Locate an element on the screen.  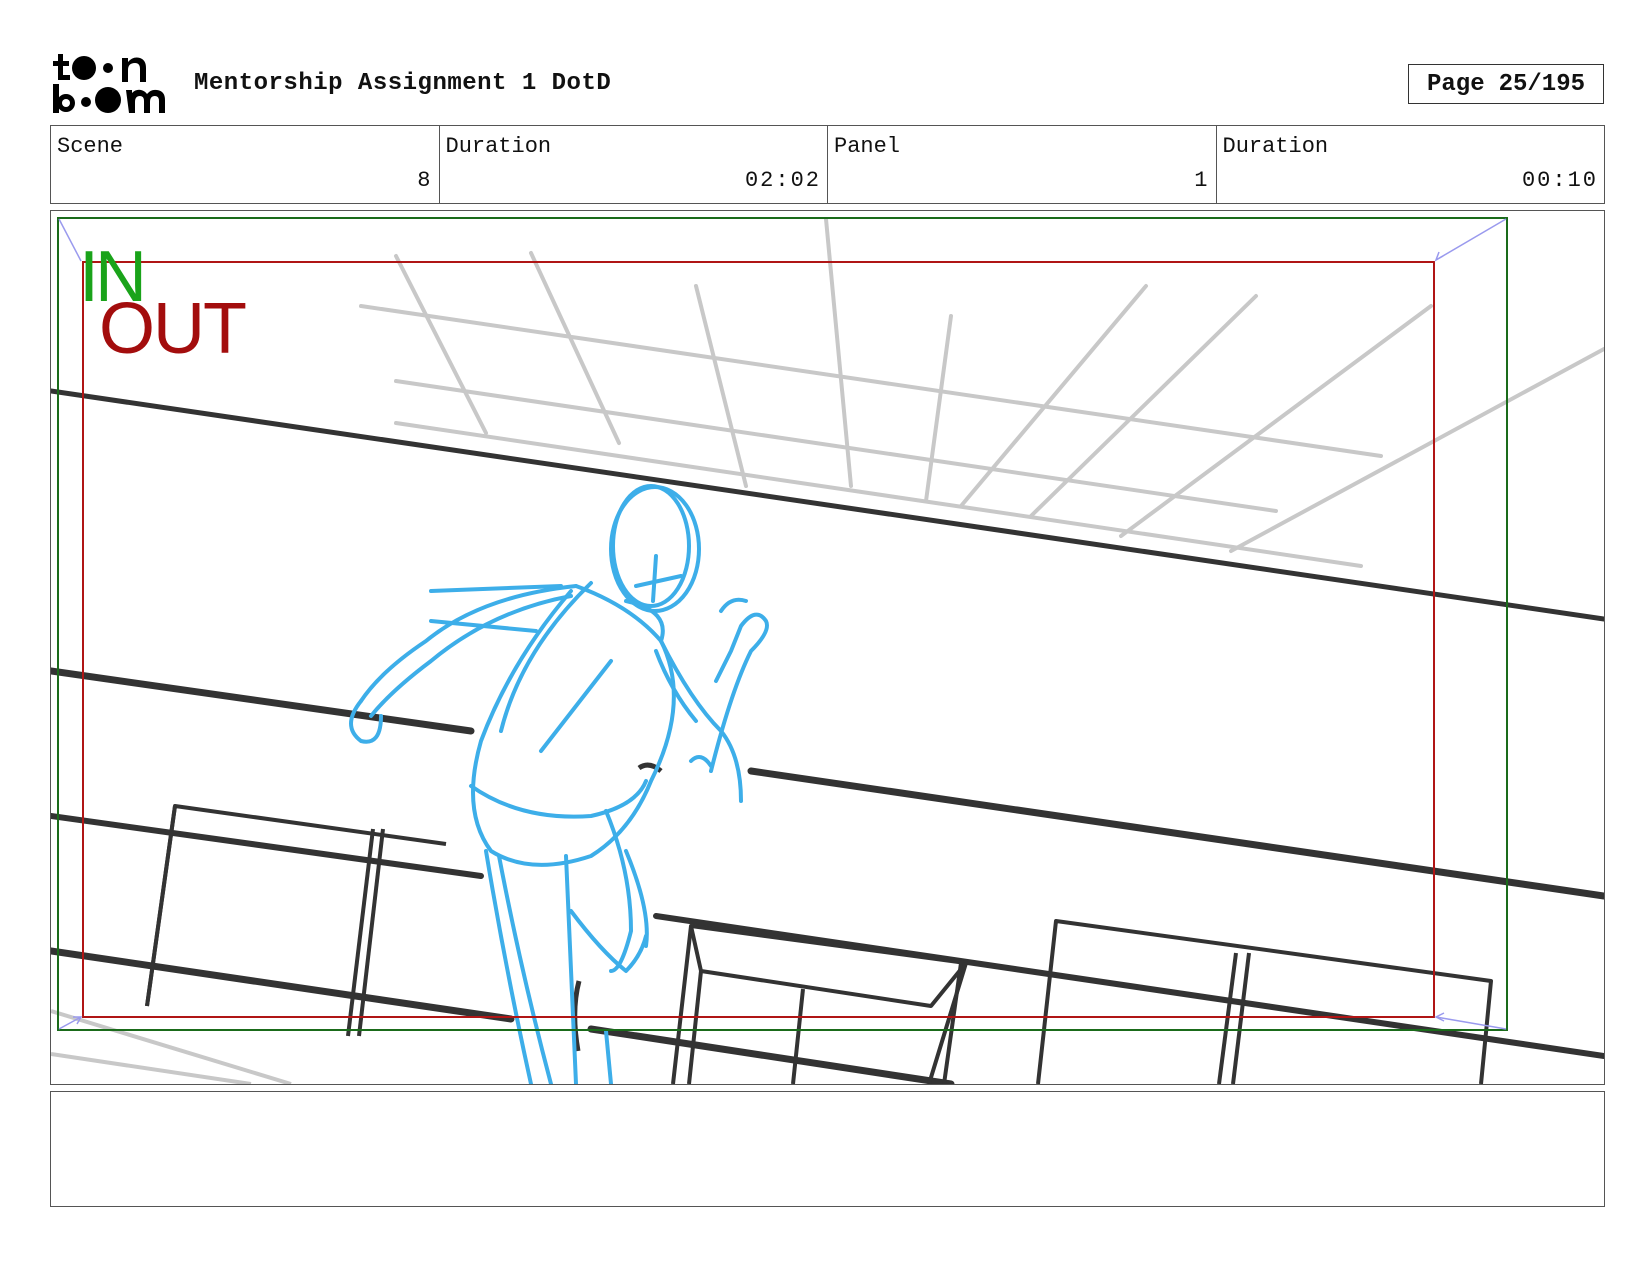
panel-value: 1 is located at coordinates (1202, 180).